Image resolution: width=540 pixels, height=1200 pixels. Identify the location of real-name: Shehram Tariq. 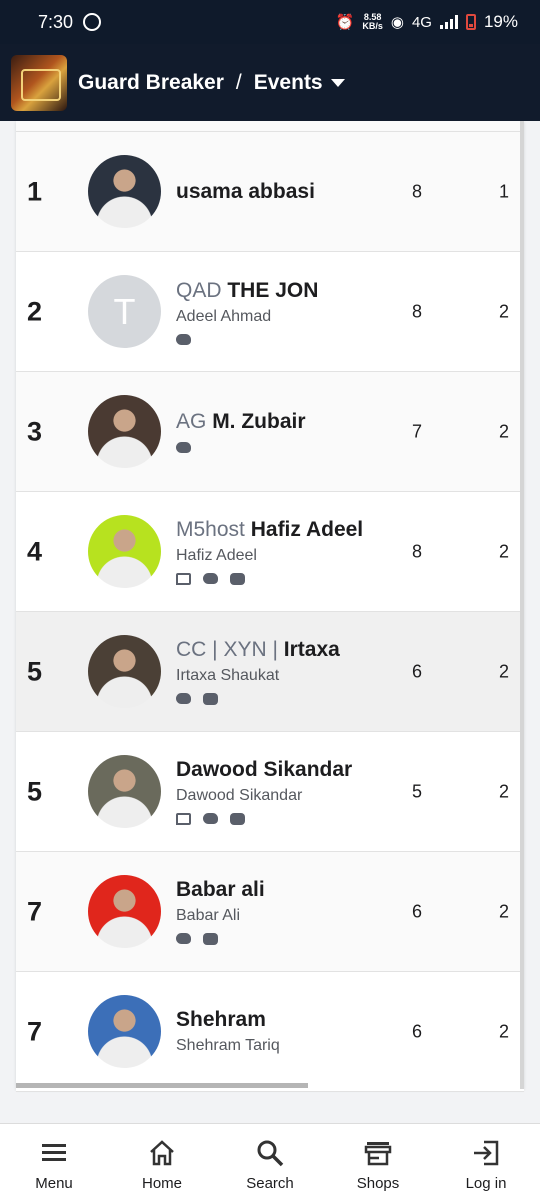
(228, 1045).